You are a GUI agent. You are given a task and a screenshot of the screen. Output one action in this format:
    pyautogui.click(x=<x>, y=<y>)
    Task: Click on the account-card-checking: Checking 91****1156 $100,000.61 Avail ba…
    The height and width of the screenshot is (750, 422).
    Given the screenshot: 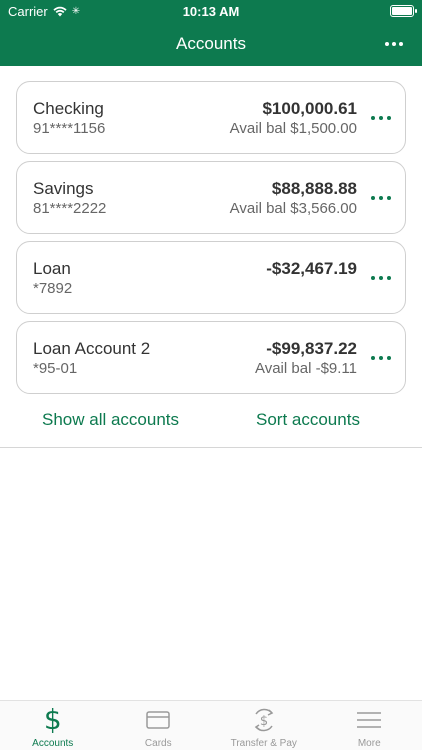 What is the action you would take?
    pyautogui.click(x=211, y=117)
    